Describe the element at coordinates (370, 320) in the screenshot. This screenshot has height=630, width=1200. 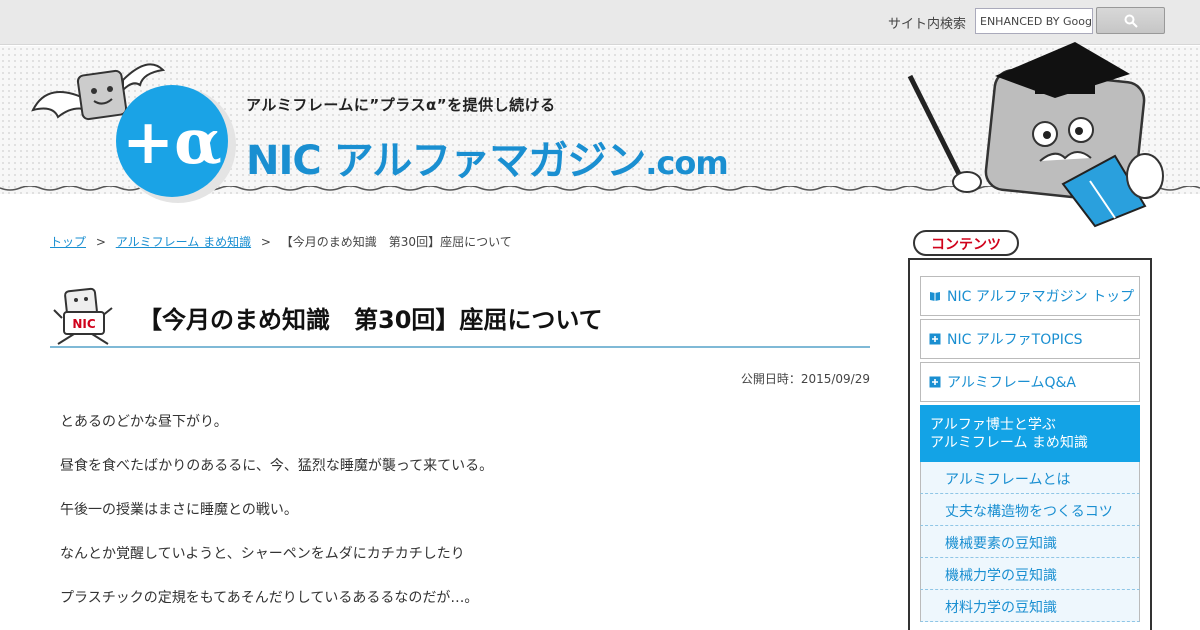
I see `page-title: 【今月のまめ知識 第30回】座屈について` at that location.